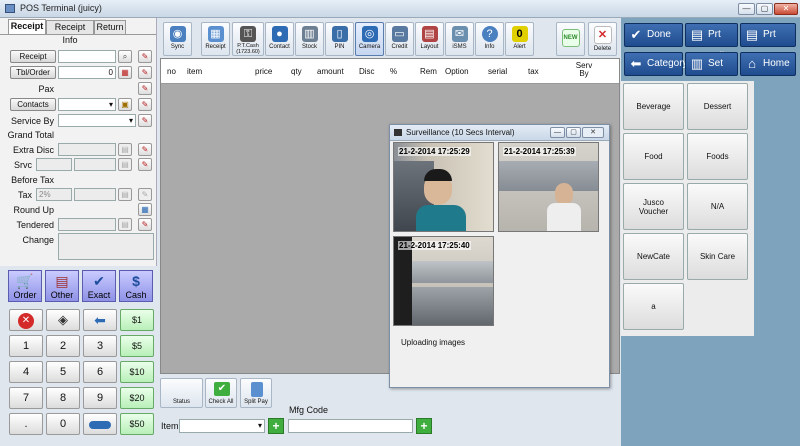 This screenshot has width=800, height=446. I want to click on print-full-button: ▤Prt Full, so click(711, 42).